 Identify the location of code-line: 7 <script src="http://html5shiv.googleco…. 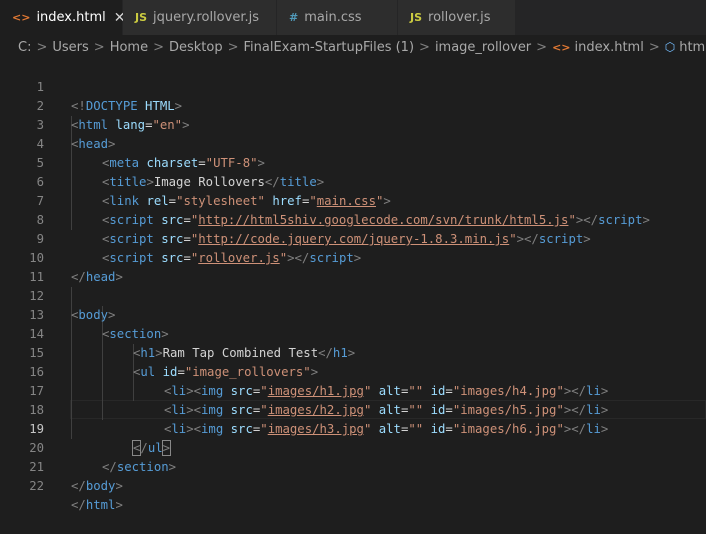
(353, 200).